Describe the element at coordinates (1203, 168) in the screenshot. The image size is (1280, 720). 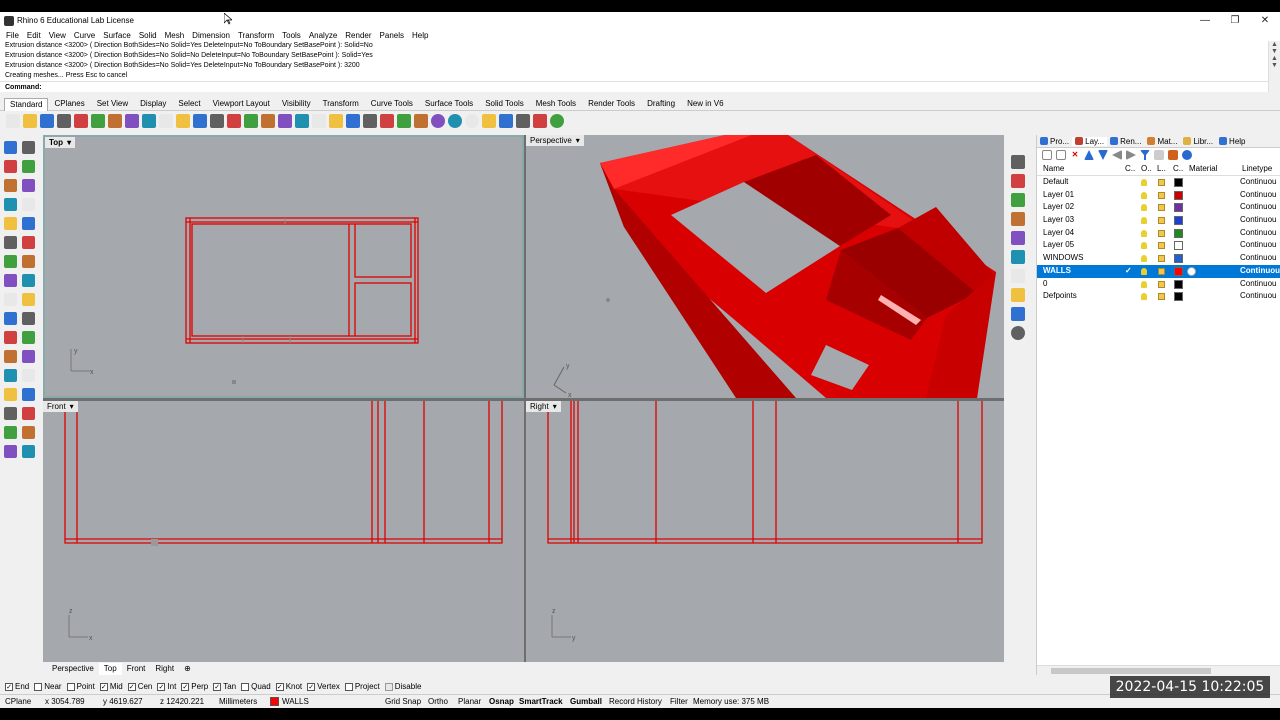
I see `column-material: Material` at that location.